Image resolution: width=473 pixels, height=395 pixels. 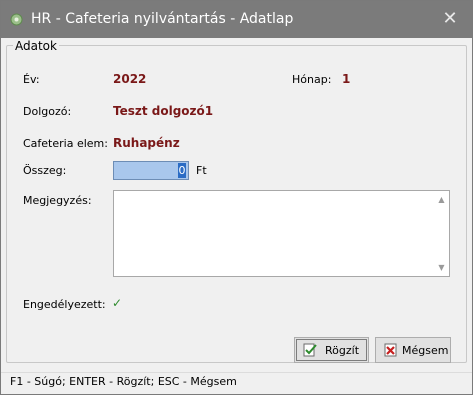 What do you see at coordinates (342, 350) in the screenshot?
I see `save-button-label: Rögzít` at bounding box center [342, 350].